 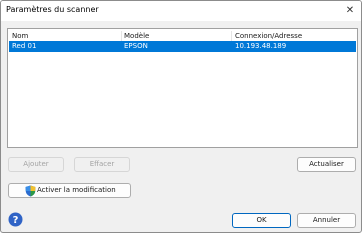 I want to click on update-button: Actualiser, so click(x=326, y=164).